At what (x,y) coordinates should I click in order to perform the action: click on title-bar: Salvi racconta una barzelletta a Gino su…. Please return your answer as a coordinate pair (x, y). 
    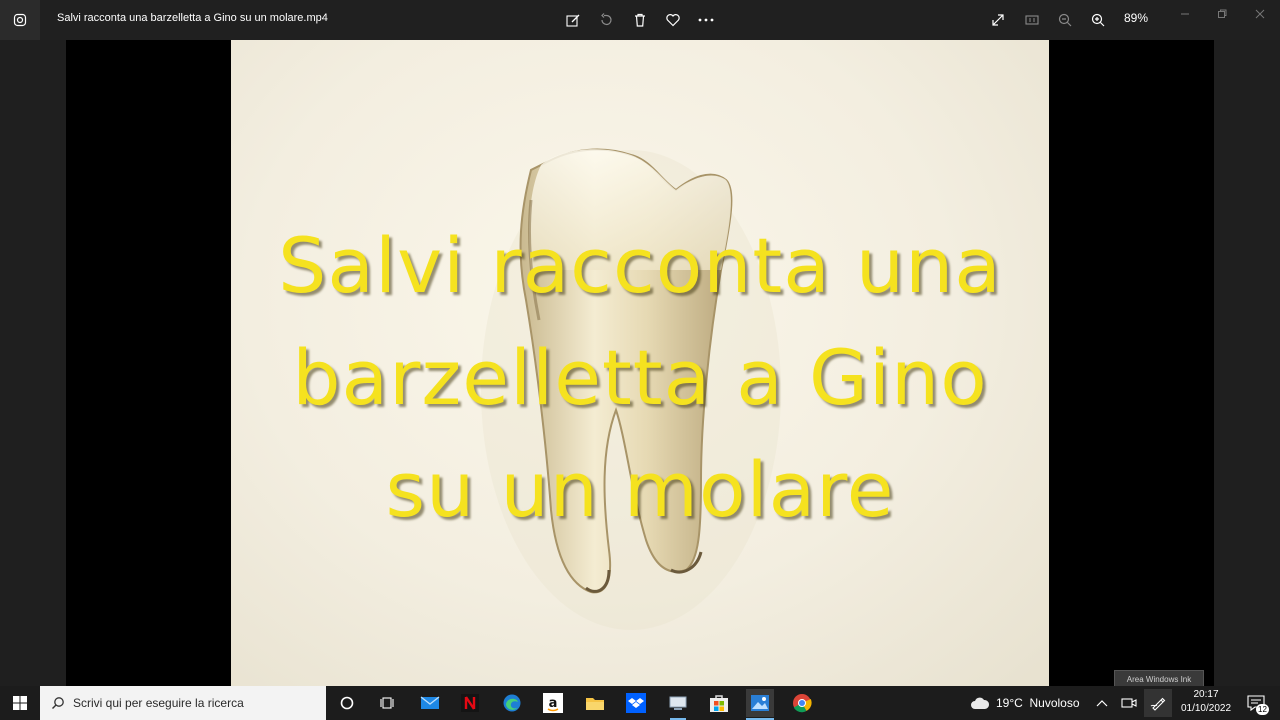
    Looking at the image, I should click on (640, 20).